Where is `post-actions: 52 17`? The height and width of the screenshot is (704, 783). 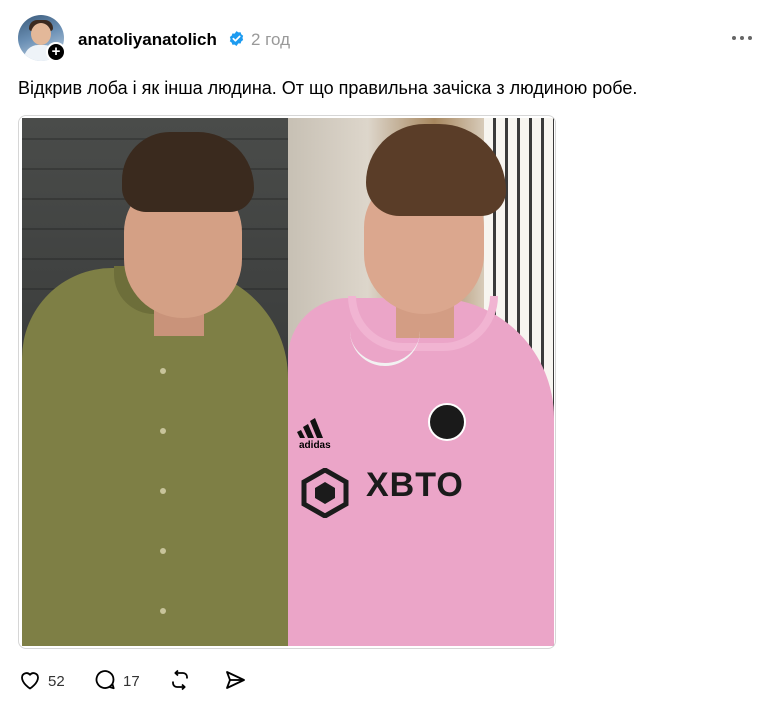 post-actions: 52 17 is located at coordinates (148, 681).